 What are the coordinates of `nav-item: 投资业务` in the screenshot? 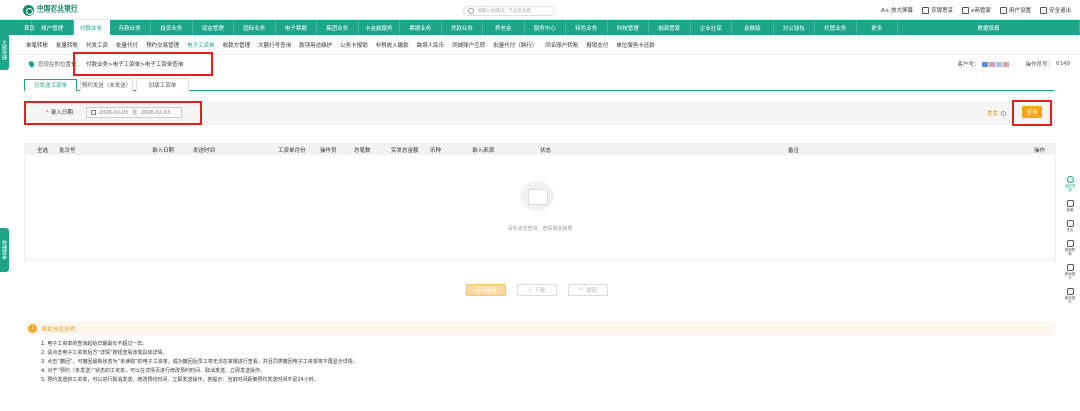 It's located at (172, 27).